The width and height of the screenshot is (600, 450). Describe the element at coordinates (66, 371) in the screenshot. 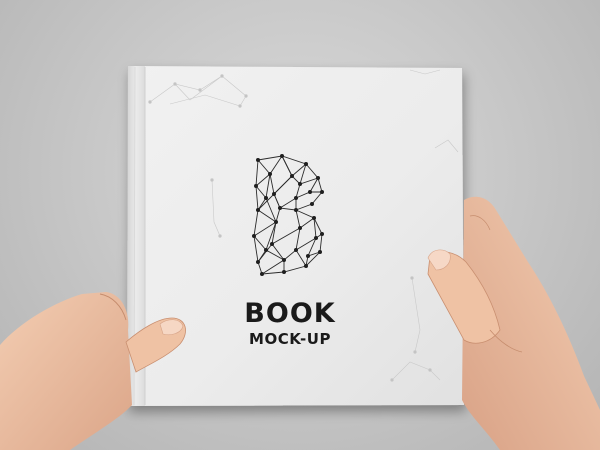

I see `left-hand-palm` at that location.